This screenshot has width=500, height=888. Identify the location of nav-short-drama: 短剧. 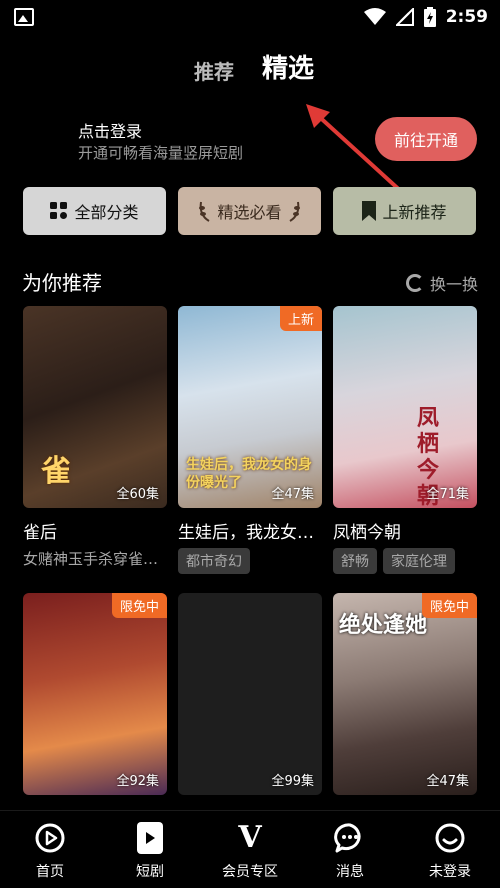
(150, 849).